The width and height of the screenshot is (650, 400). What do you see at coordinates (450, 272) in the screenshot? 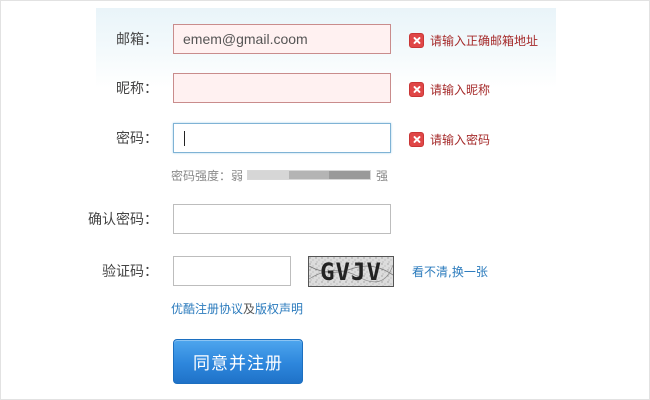
I see `captcha-refresh-link: 看不清,换一张` at bounding box center [450, 272].